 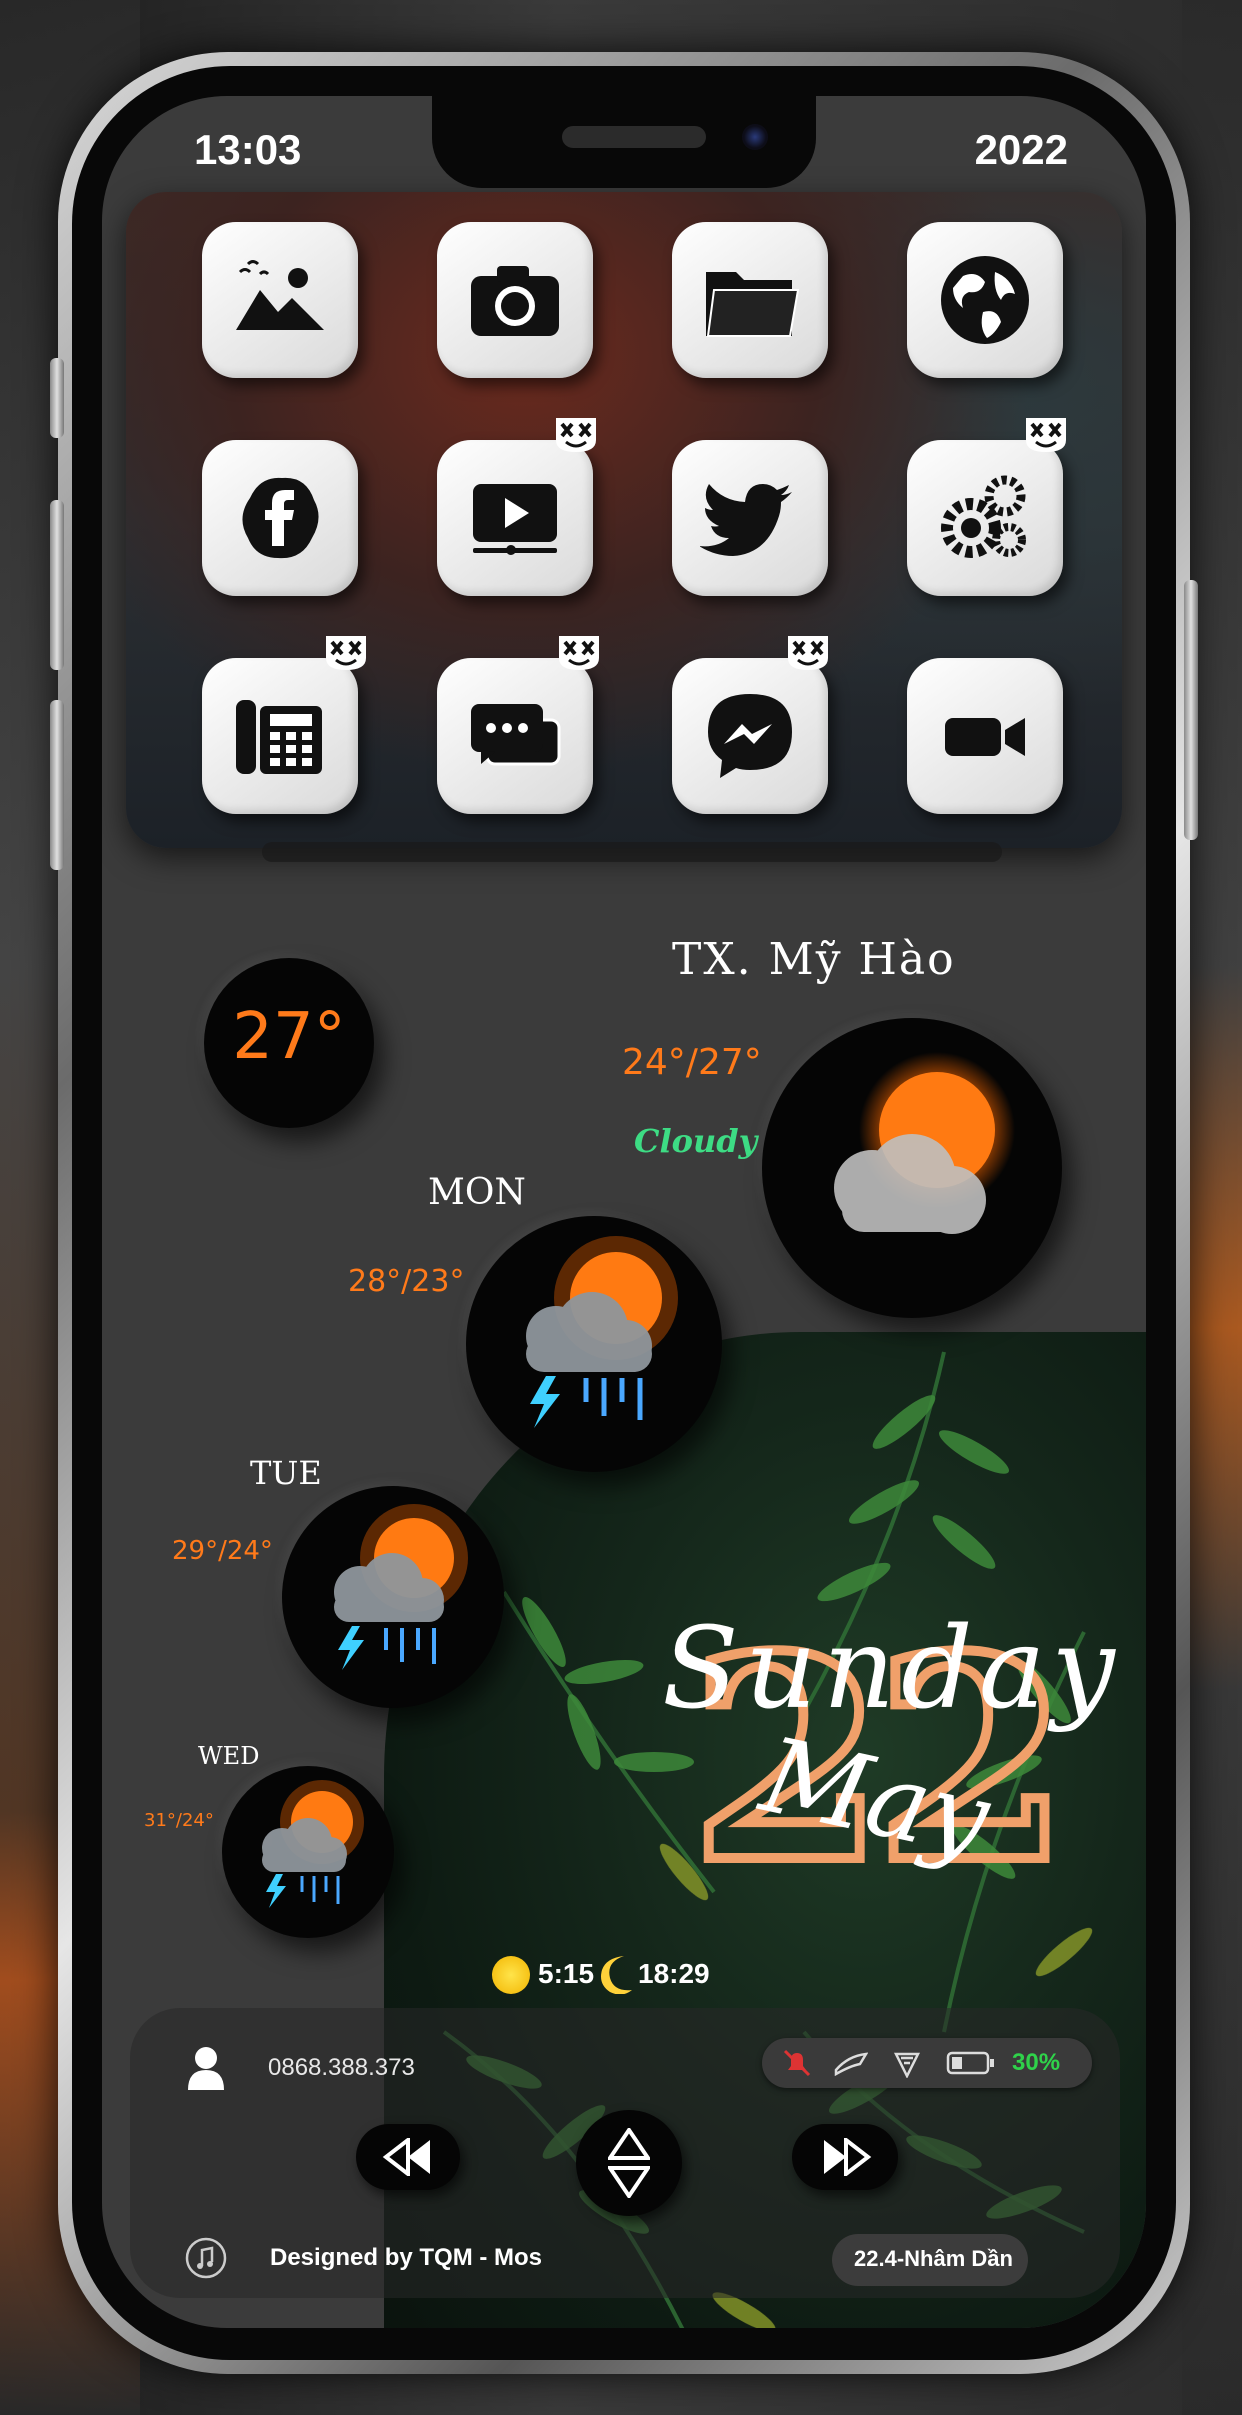 I want to click on browser-app-icon, so click(x=985, y=300).